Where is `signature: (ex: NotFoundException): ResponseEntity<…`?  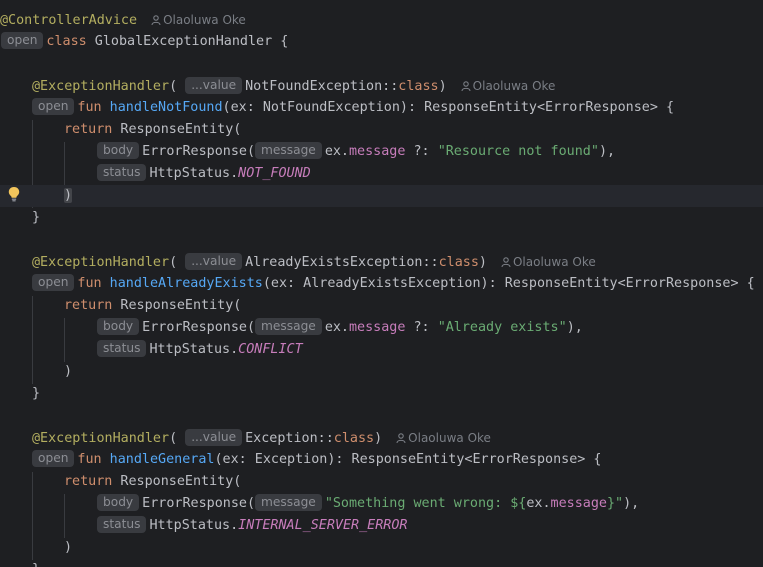 signature: (ex: NotFoundException): ResponseEntity<… is located at coordinates (448, 107).